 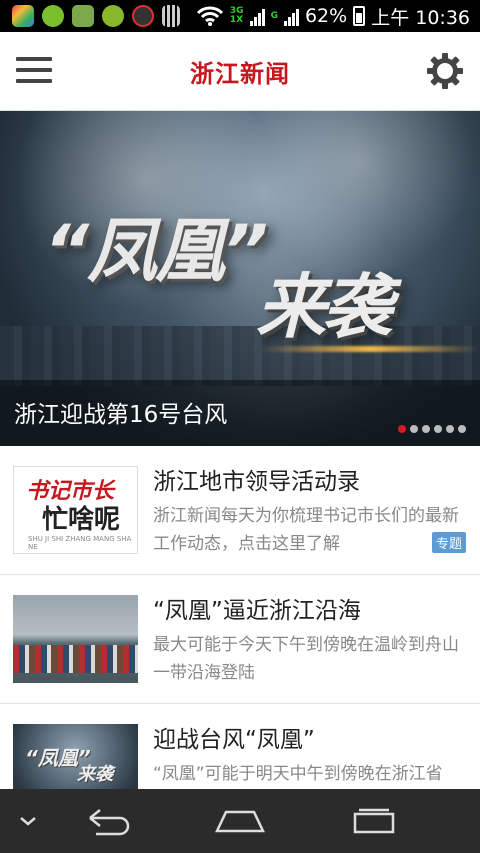 I want to click on news-desc: 最大可能于今天下午到傍晚在温岭到舟山一带沿海登陆, so click(x=306, y=659).